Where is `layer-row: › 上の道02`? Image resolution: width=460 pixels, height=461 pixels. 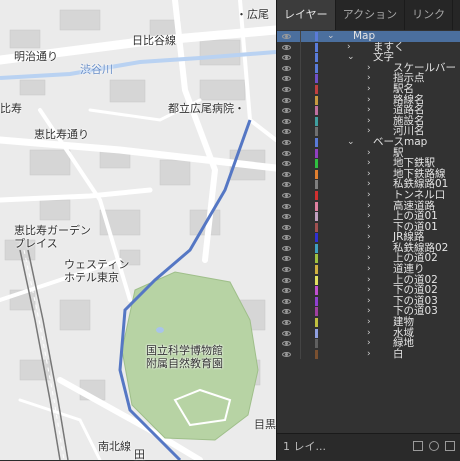 layer-row: › 上の道02 is located at coordinates (368, 259).